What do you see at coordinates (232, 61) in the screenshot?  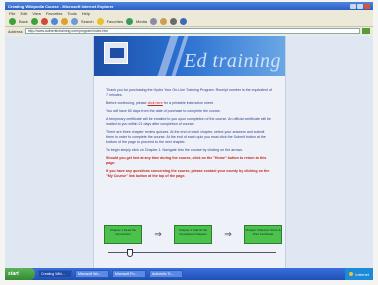 I see `banner-wordmark: Ed training` at bounding box center [232, 61].